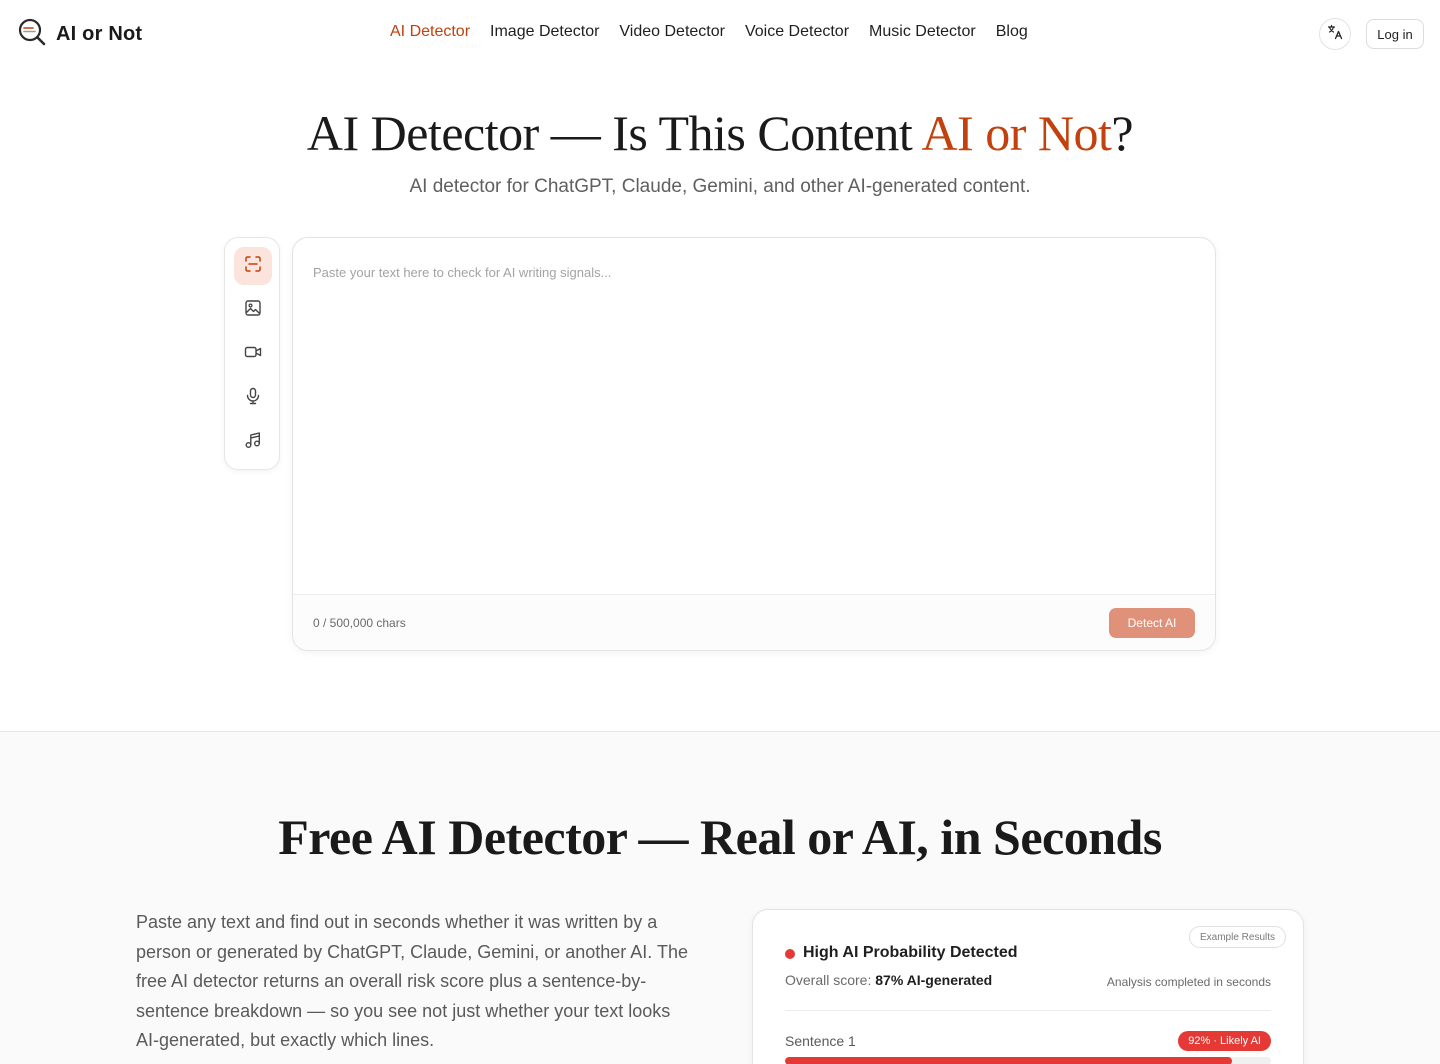 The width and height of the screenshot is (1440, 1064). I want to click on nav-voice-detector: Voice Detector, so click(797, 32).